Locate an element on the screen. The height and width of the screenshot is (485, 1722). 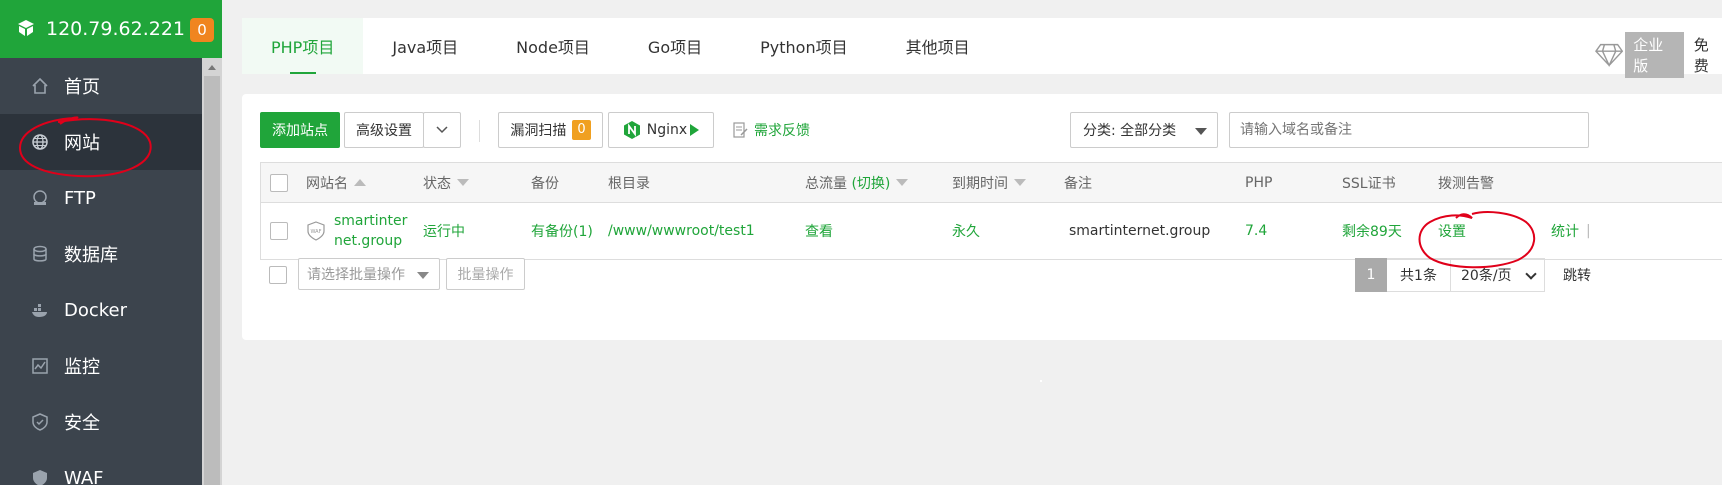
sidebar-menu: 首页 网站 FTP 数据库 Docker 监控 安全 WAF is located at coordinates (101, 271).